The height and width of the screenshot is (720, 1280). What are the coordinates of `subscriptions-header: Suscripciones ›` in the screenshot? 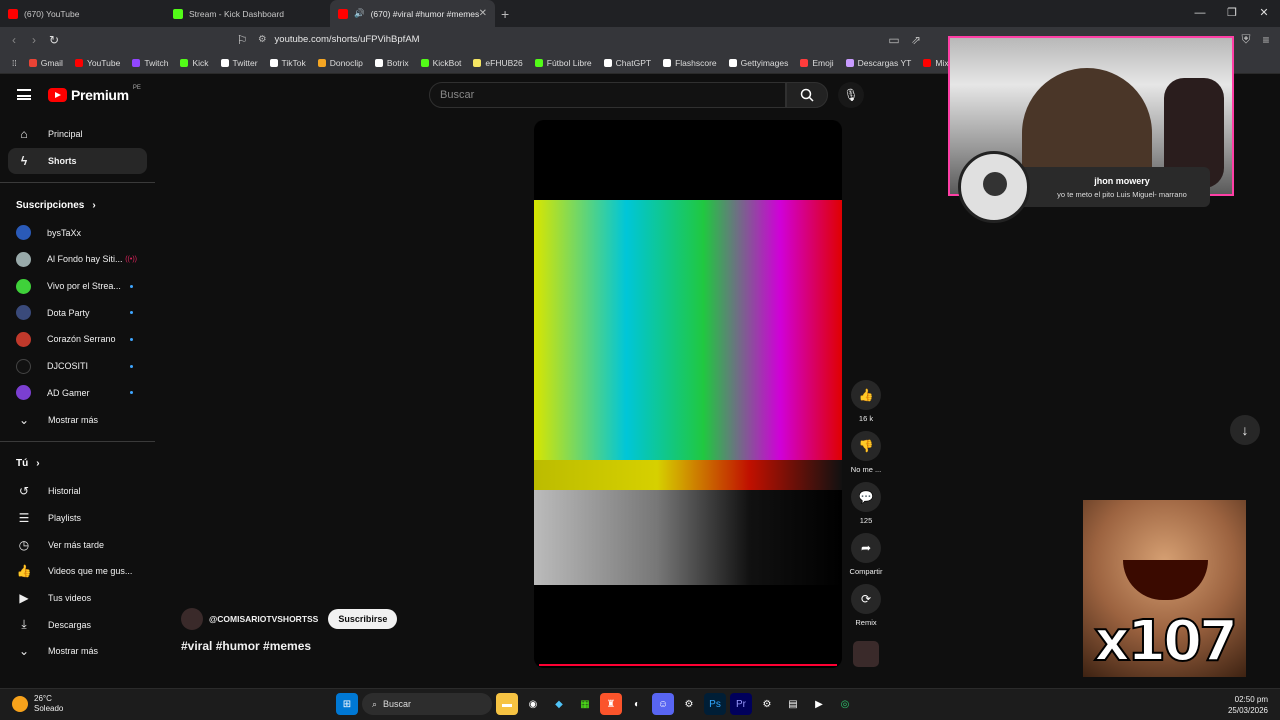 It's located at (77, 205).